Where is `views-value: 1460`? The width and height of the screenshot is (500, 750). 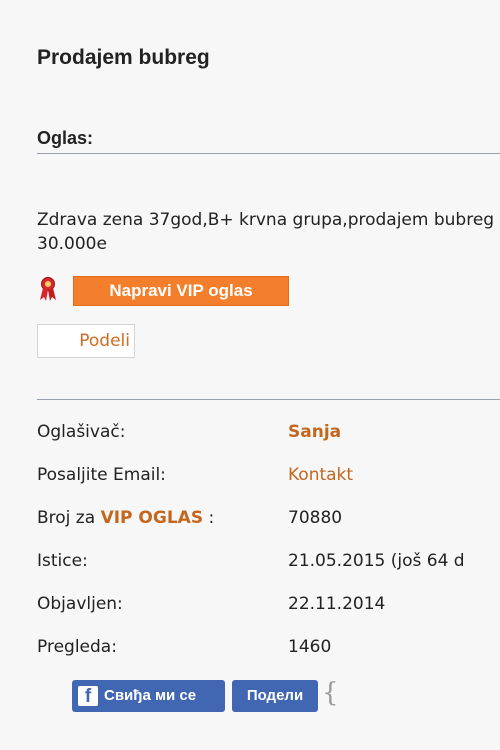 views-value: 1460 is located at coordinates (310, 647).